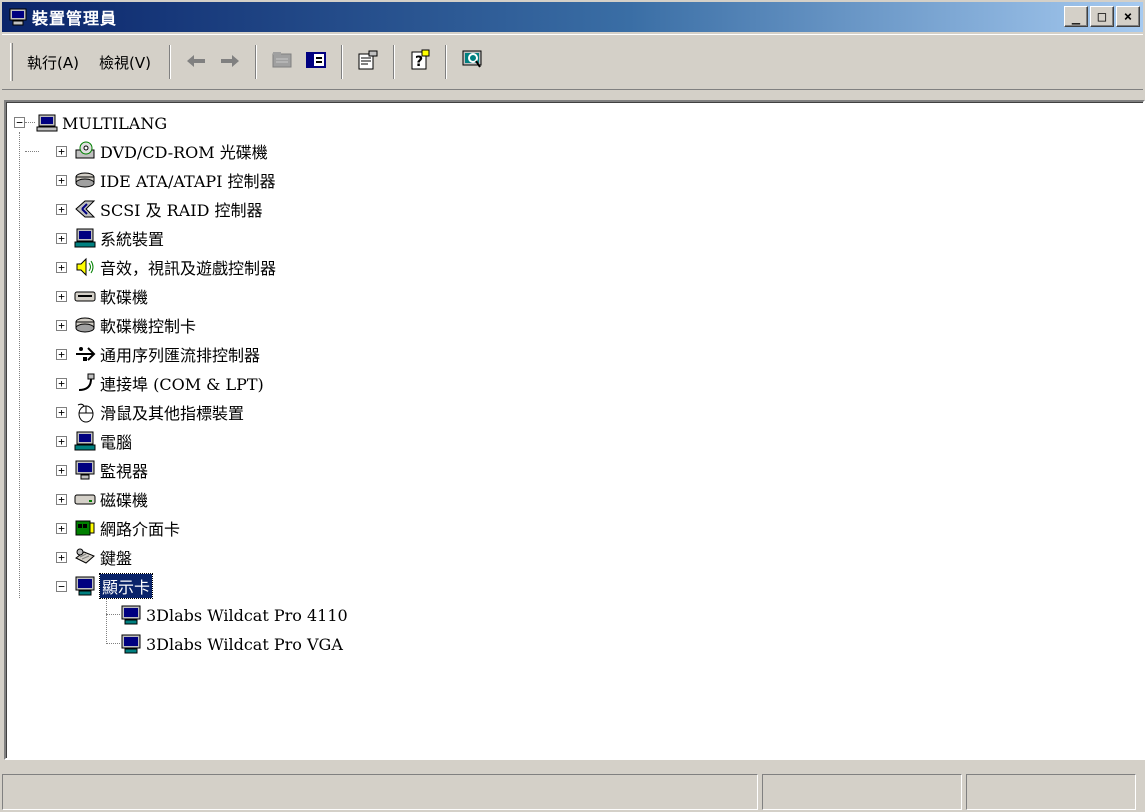 The width and height of the screenshot is (1145, 812). What do you see at coordinates (125, 62) in the screenshot?
I see `menu-view: 檢視(V)` at bounding box center [125, 62].